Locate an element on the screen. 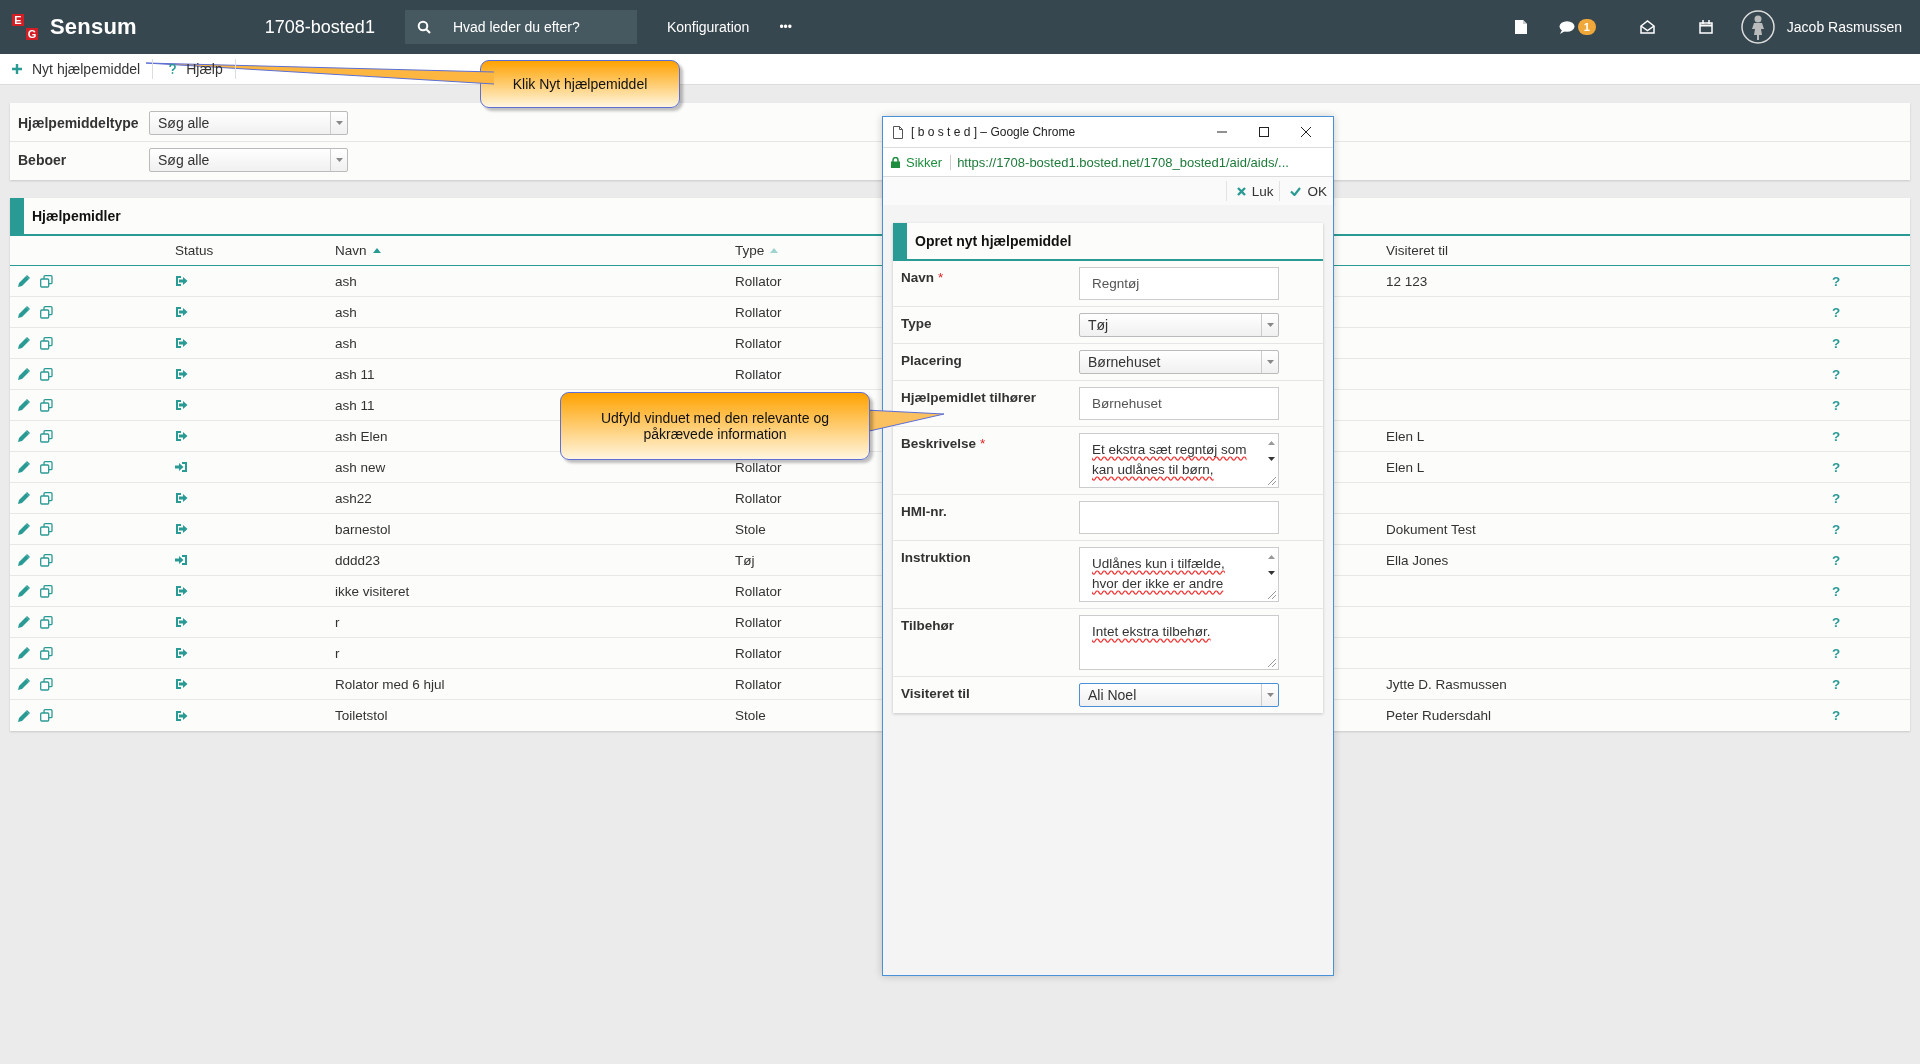 This screenshot has height=1064, width=1920. calendar-icon is located at coordinates (1705, 27).